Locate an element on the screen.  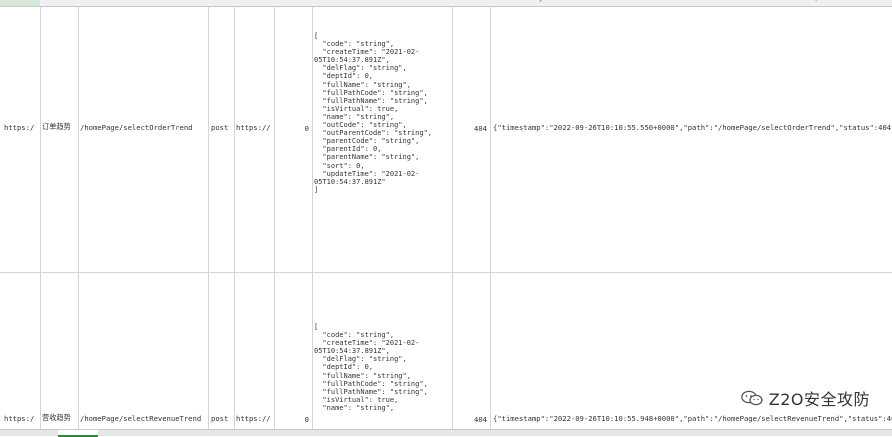
column-header-d: D is located at coordinates (221, 3).